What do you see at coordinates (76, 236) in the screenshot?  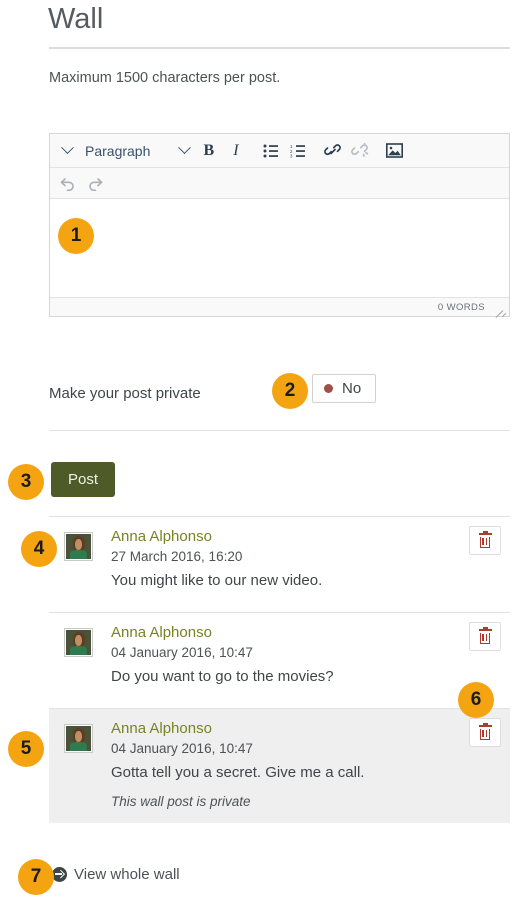 I see `callout-badge-1: 1` at bounding box center [76, 236].